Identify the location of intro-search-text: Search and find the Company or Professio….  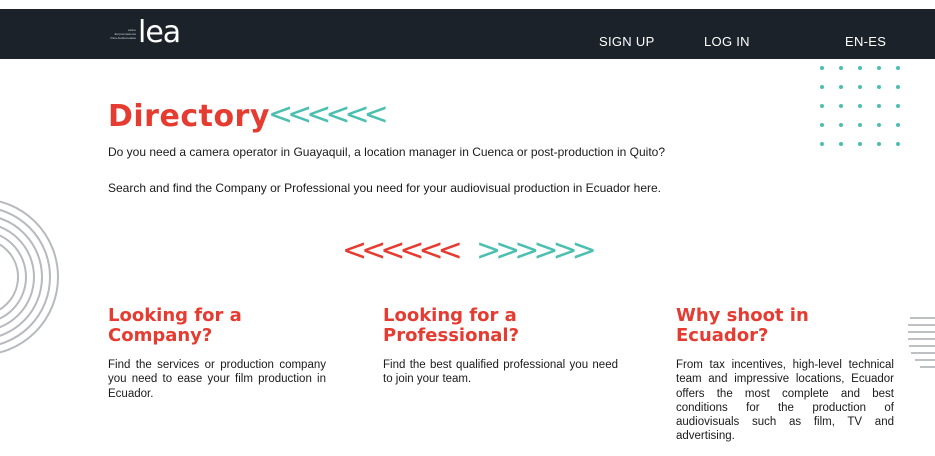
(385, 188).